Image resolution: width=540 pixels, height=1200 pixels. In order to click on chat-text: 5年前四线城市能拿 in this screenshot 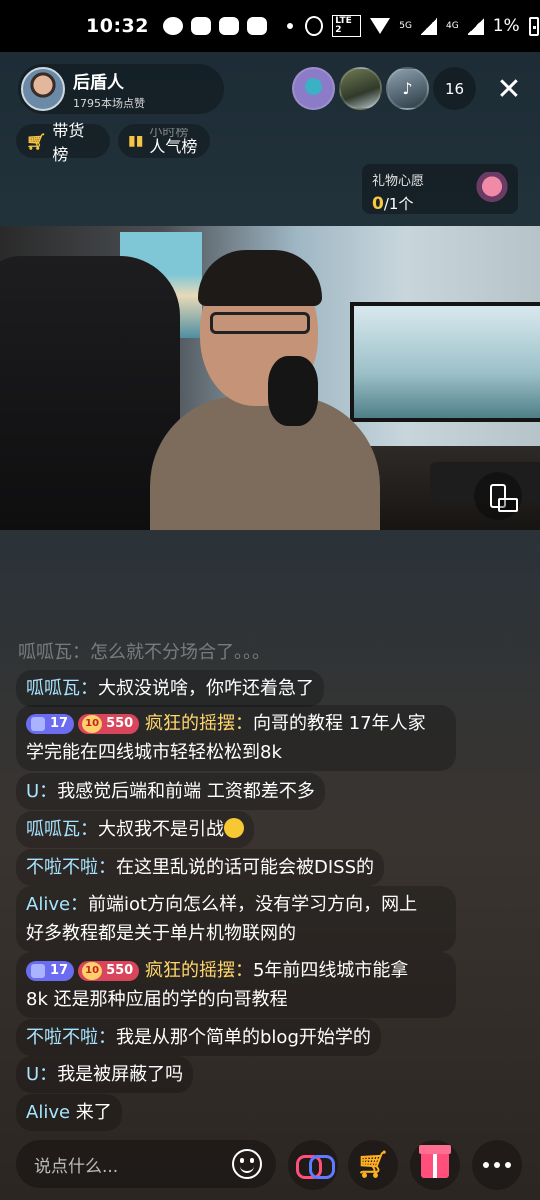, I will do `click(330, 970)`.